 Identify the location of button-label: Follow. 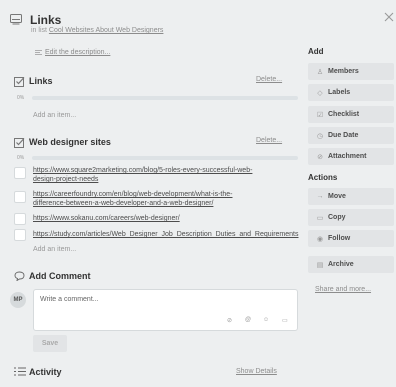
(339, 238).